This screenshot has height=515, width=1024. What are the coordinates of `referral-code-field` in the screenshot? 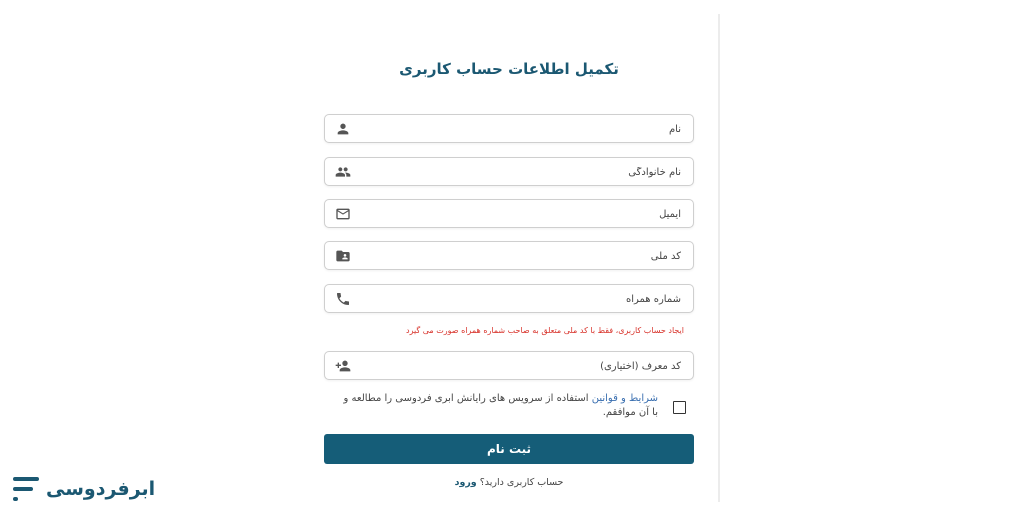 It's located at (509, 366).